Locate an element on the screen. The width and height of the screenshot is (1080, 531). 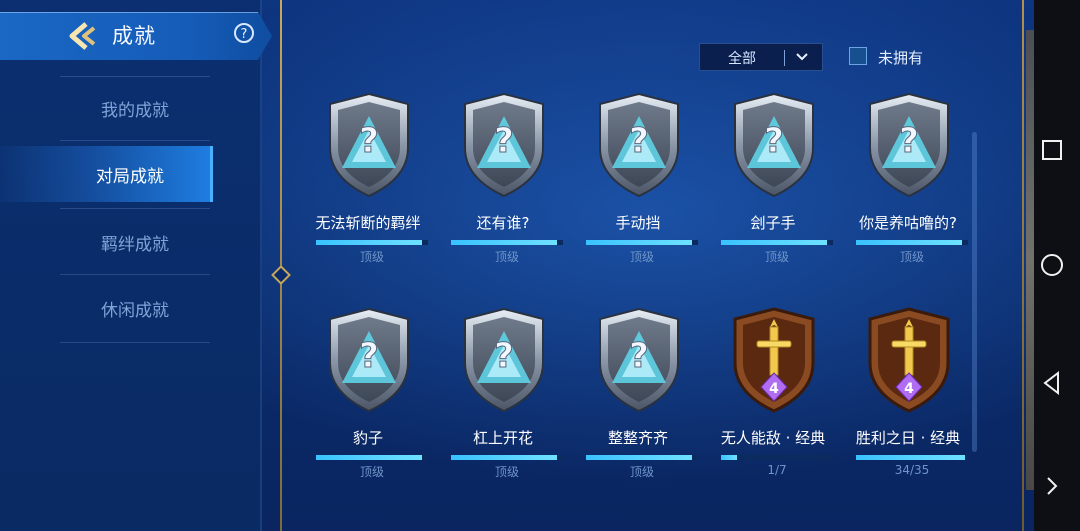
achievement-status: 34/35 is located at coordinates (912, 470).